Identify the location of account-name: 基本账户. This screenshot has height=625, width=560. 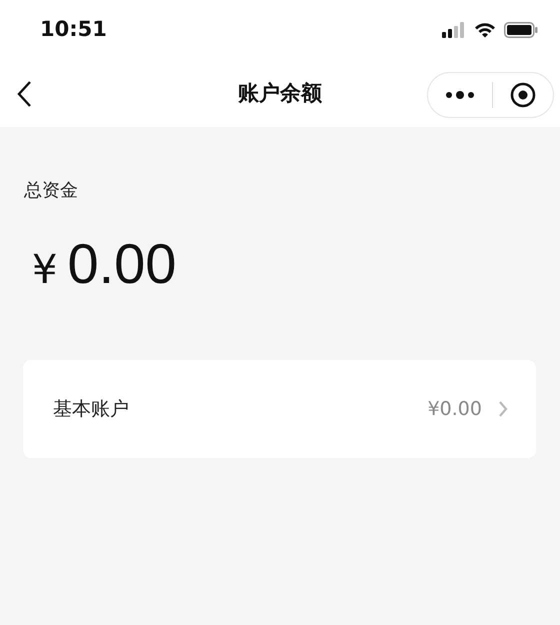
(91, 409).